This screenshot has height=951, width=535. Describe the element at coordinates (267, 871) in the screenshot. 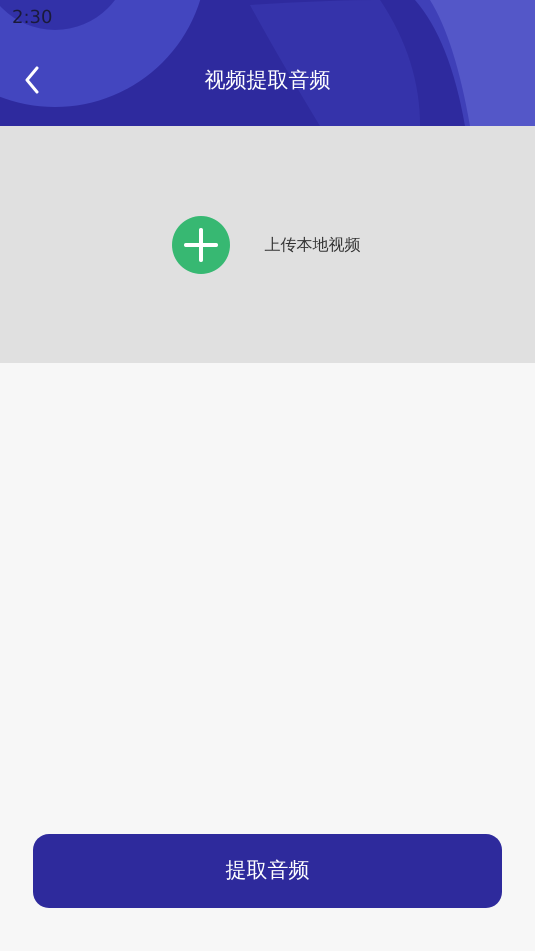

I see `extract-audio-button: 提取音频` at that location.